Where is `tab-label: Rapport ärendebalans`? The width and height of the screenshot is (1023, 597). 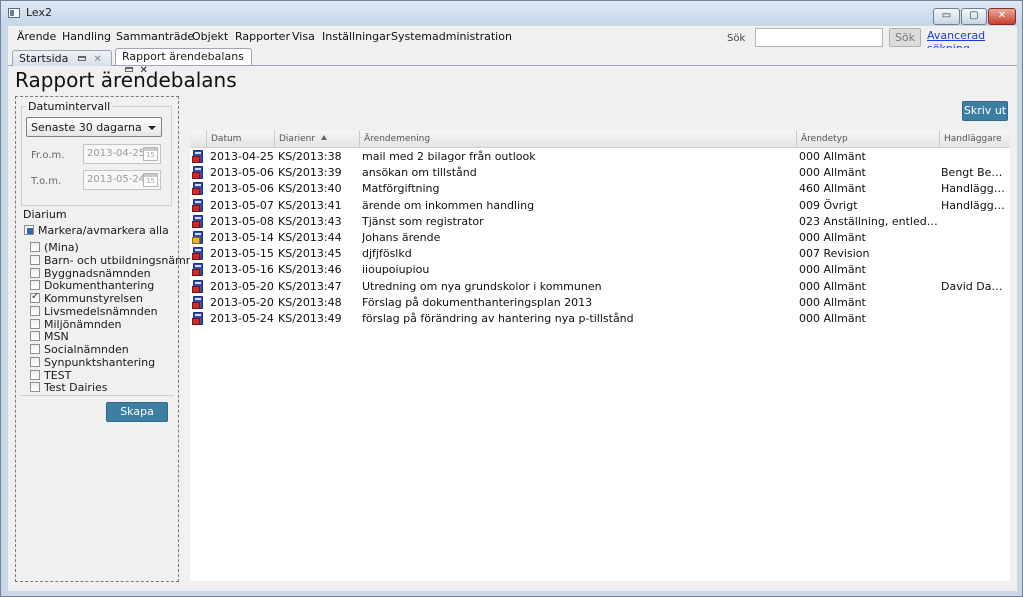
tab-label: Rapport ärendebalans is located at coordinates (183, 56).